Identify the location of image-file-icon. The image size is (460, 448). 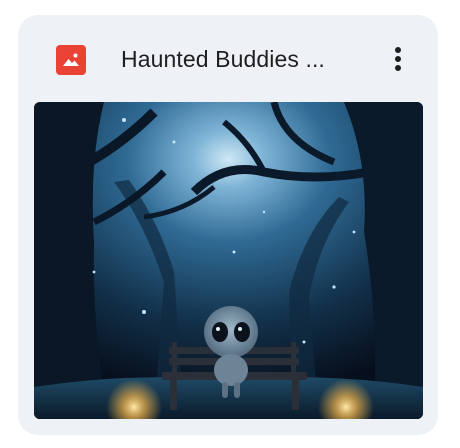
(71, 60).